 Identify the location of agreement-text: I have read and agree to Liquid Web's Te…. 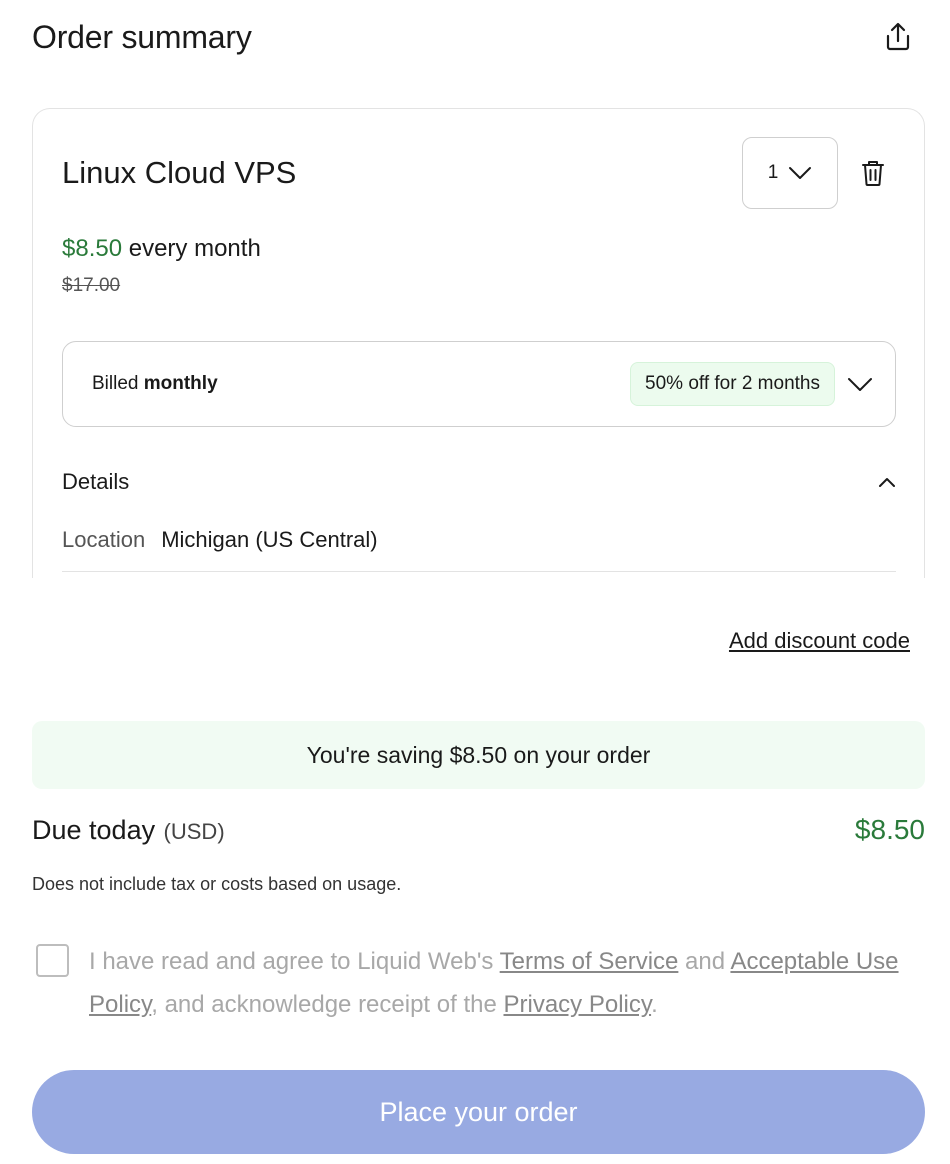
(507, 983).